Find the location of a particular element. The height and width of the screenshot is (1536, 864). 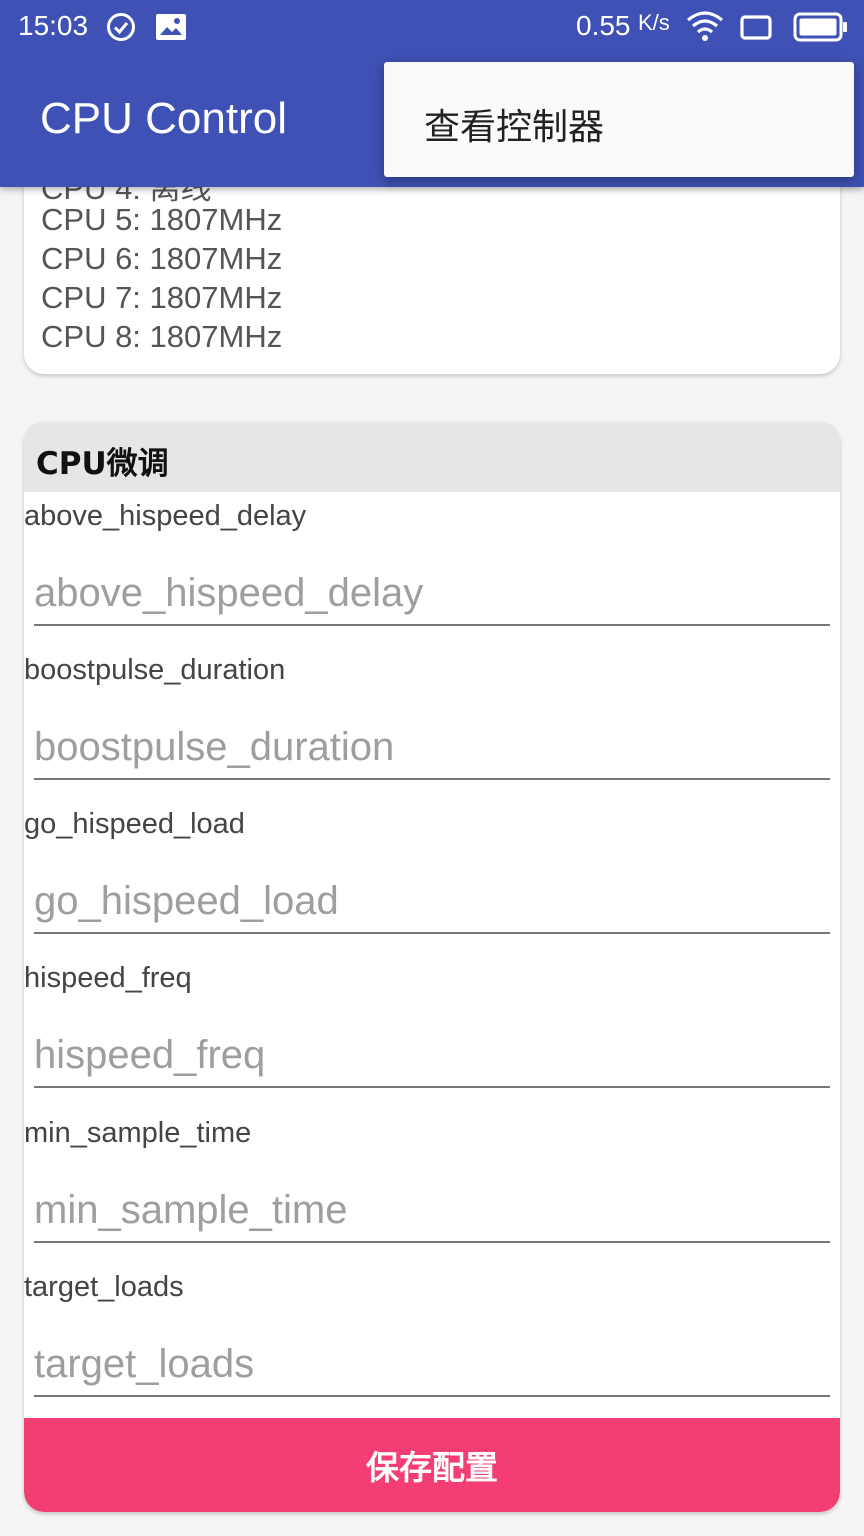

card-title: CPU微调 is located at coordinates (102, 464).